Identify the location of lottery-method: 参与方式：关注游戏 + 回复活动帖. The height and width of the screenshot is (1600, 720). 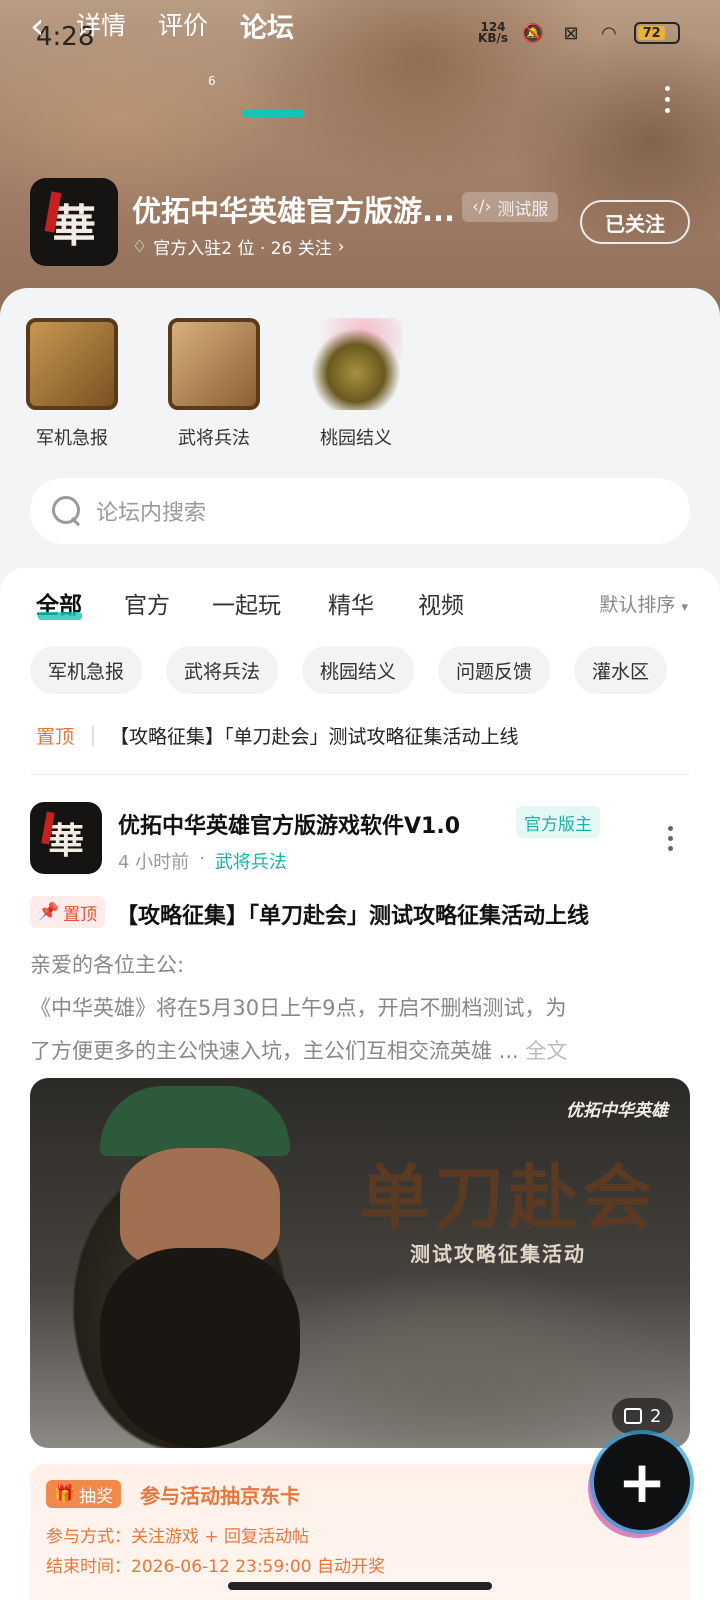
(178, 1537).